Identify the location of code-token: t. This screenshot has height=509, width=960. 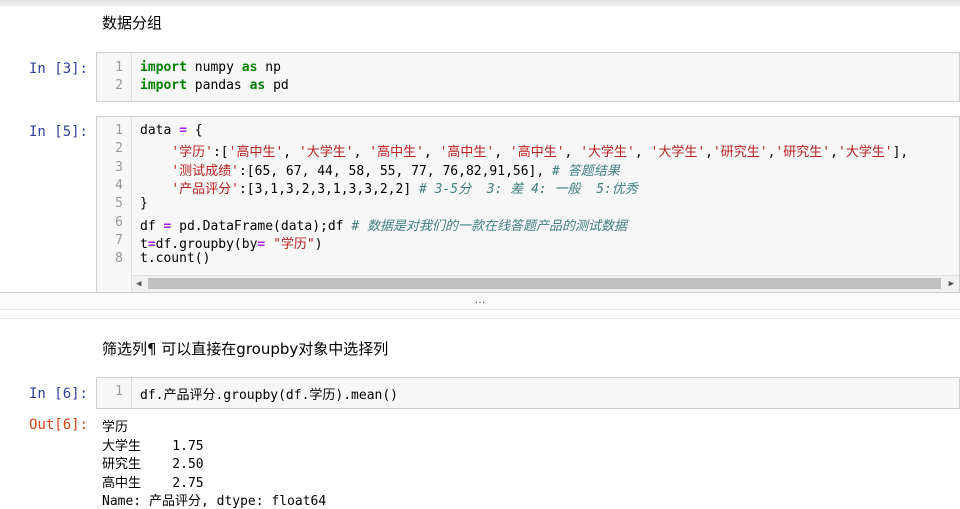
(144, 244).